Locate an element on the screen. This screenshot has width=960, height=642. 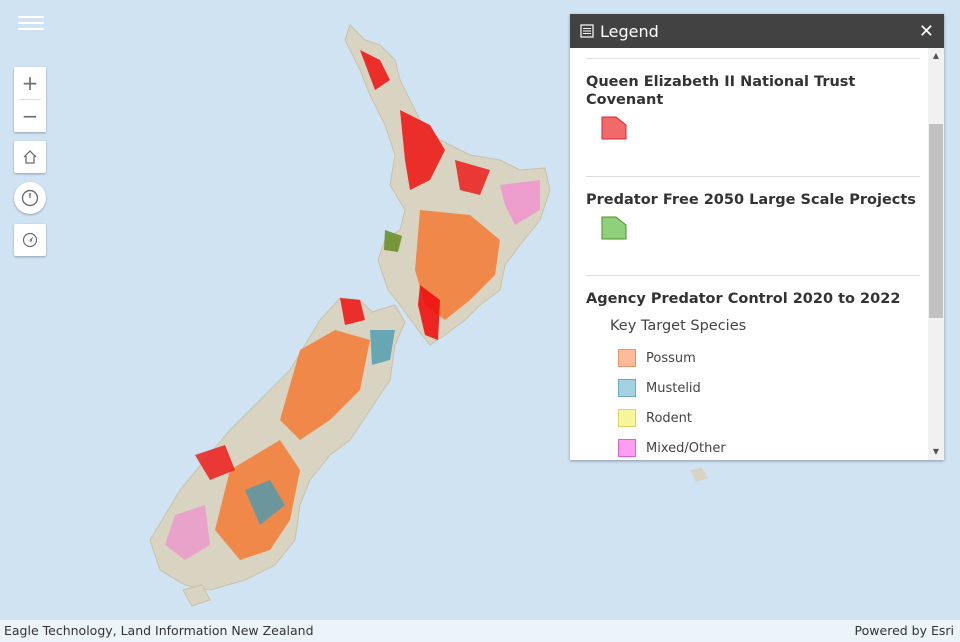
legend-item-rodent: Rodent is located at coordinates (655, 418).